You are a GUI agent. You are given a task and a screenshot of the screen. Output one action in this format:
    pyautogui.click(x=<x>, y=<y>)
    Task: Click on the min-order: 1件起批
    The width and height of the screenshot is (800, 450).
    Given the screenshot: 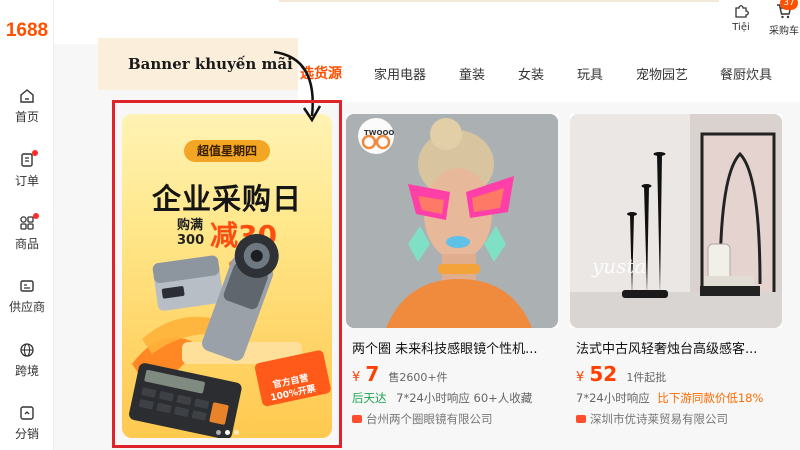 What is the action you would take?
    pyautogui.click(x=646, y=377)
    